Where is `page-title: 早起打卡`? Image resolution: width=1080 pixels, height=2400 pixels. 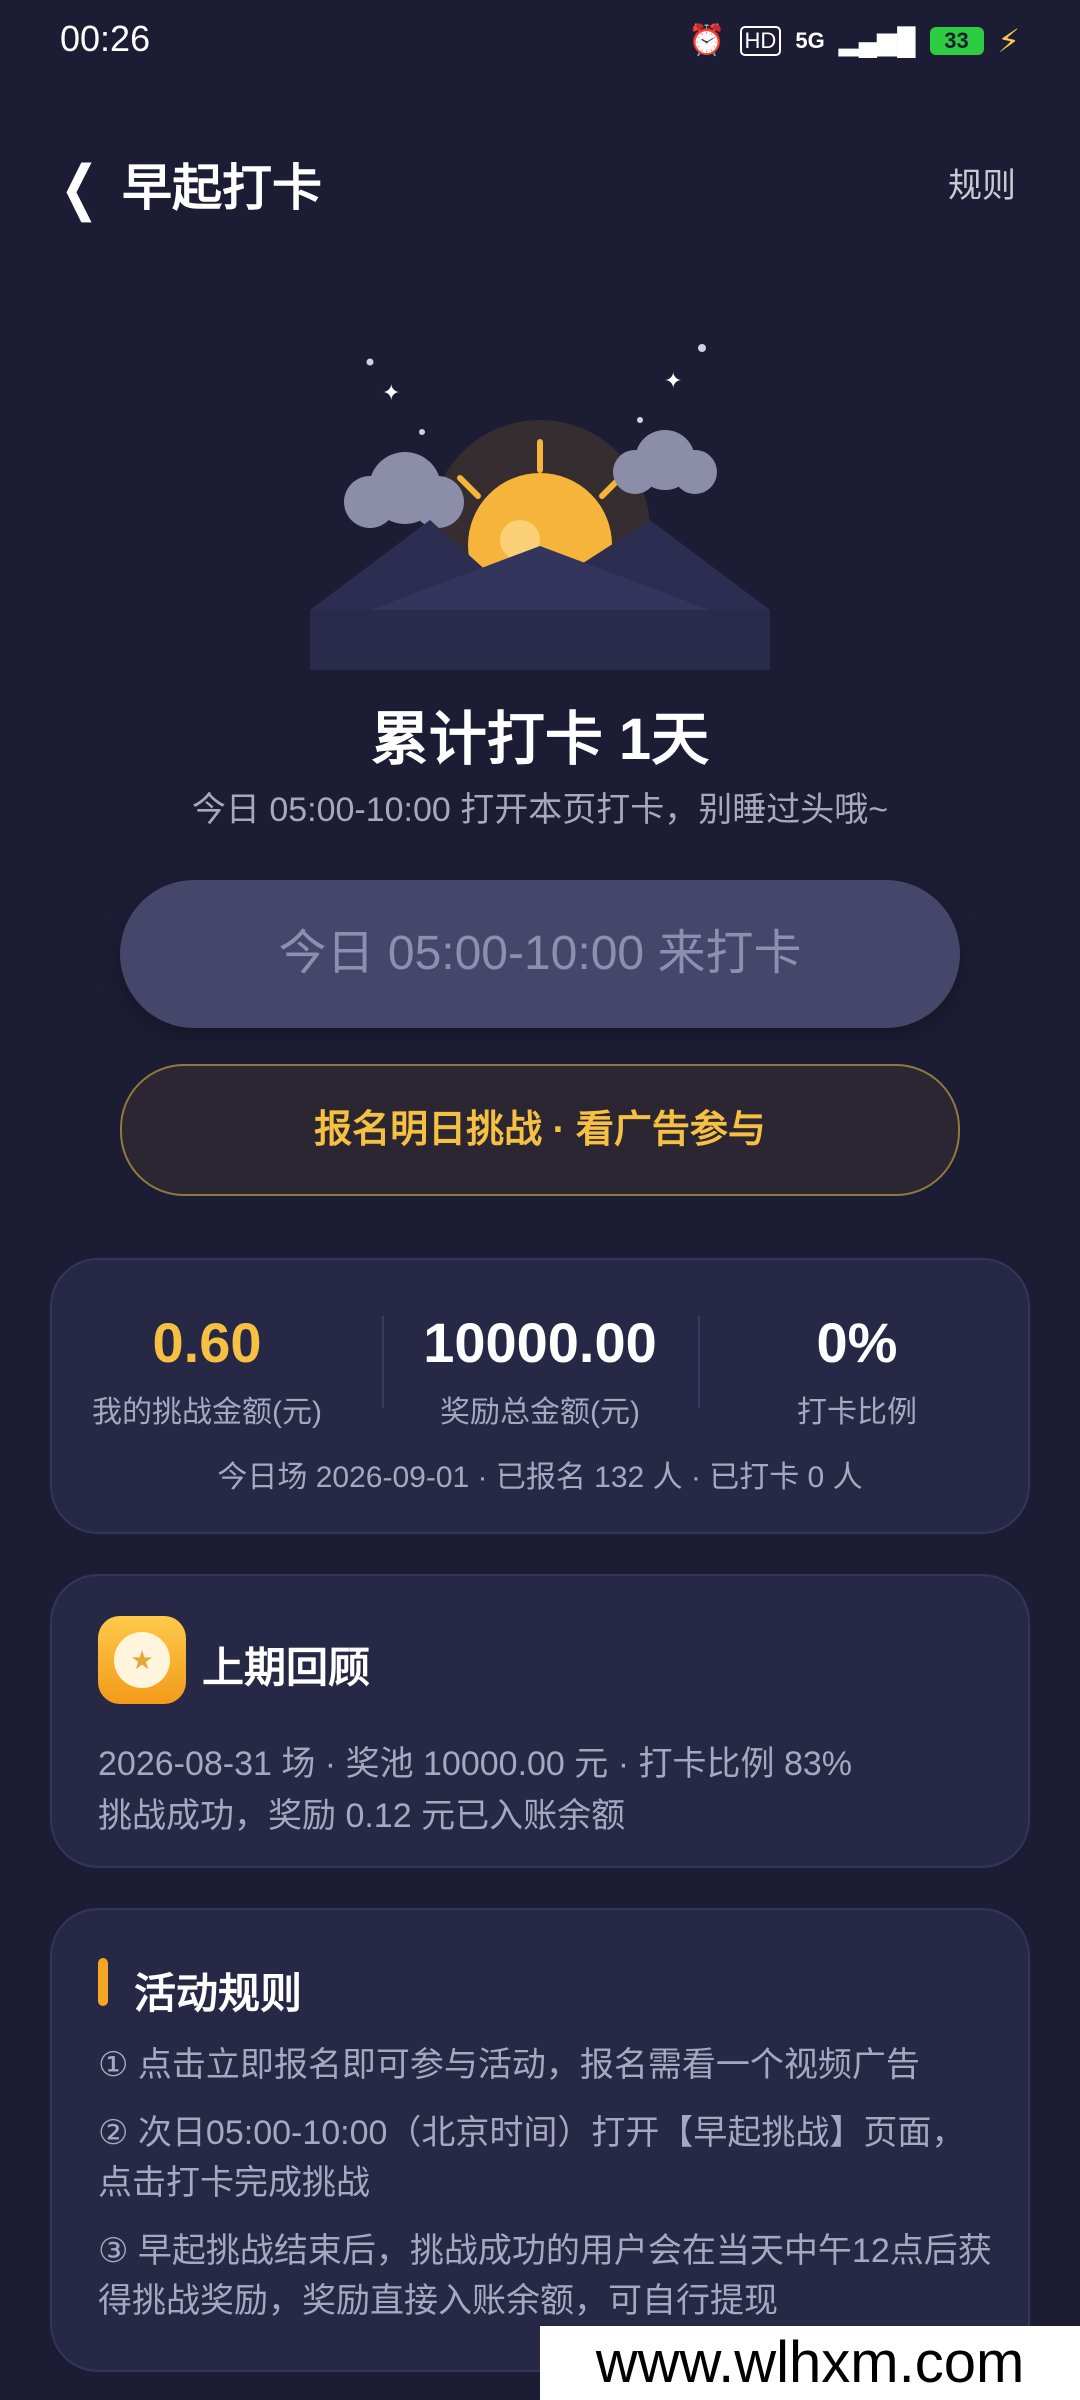 page-title: 早起打卡 is located at coordinates (222, 188).